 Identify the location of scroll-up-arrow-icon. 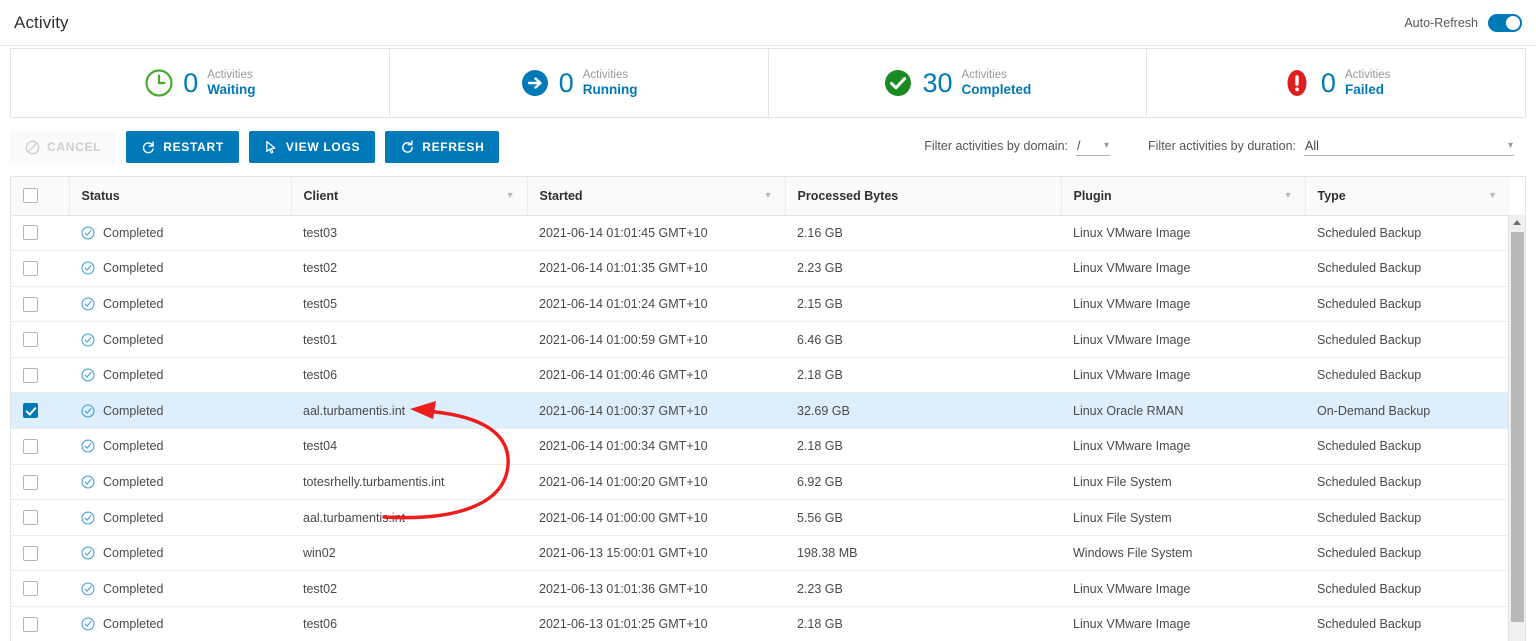
(1517, 222).